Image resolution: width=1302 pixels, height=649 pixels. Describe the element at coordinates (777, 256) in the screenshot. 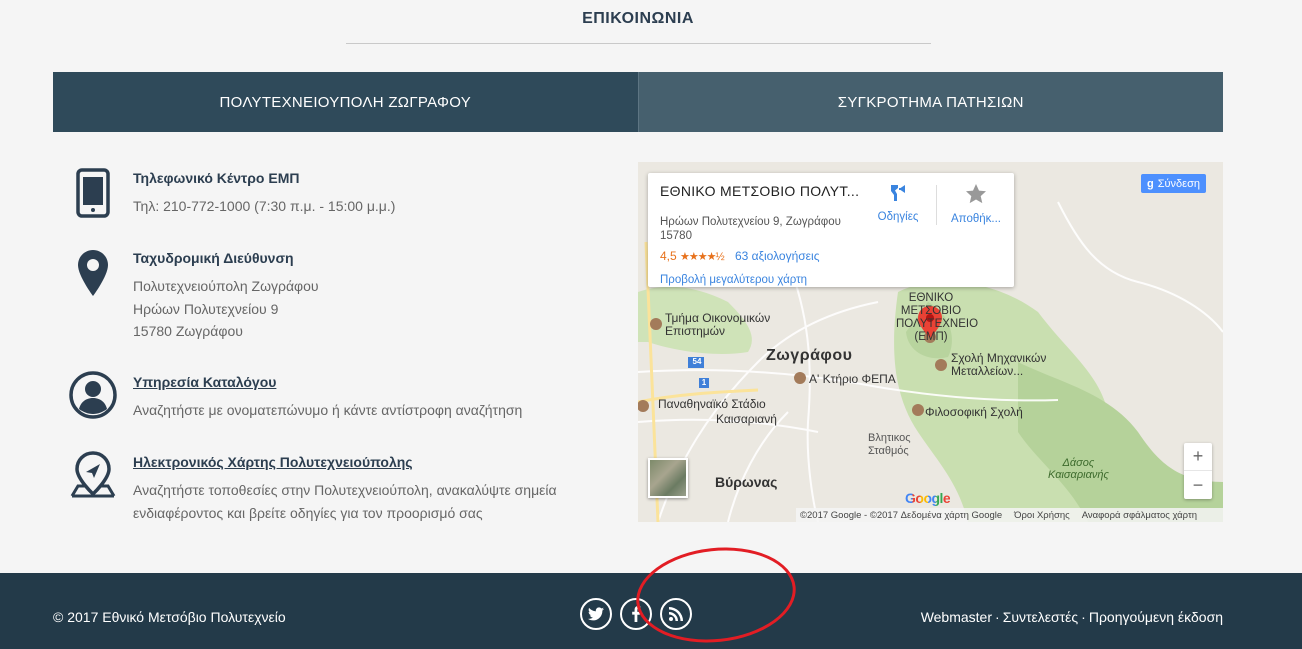

I see `reviews-link: 63 αξιολογήσεις` at that location.